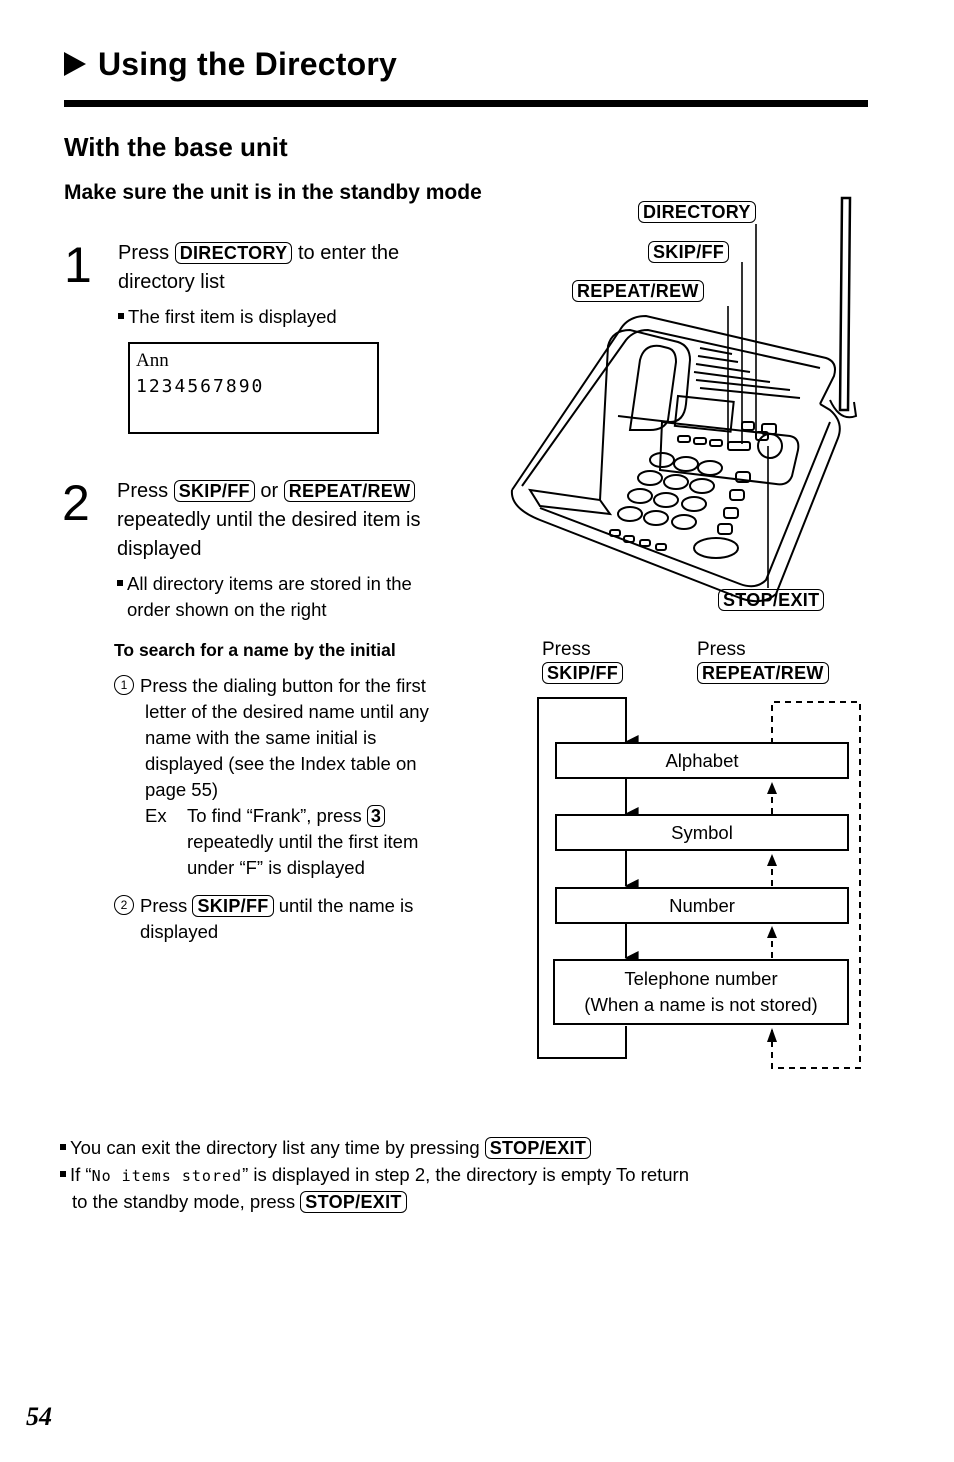 The height and width of the screenshot is (1462, 954). I want to click on step-2-note-line2: order shown on the right, so click(227, 609).